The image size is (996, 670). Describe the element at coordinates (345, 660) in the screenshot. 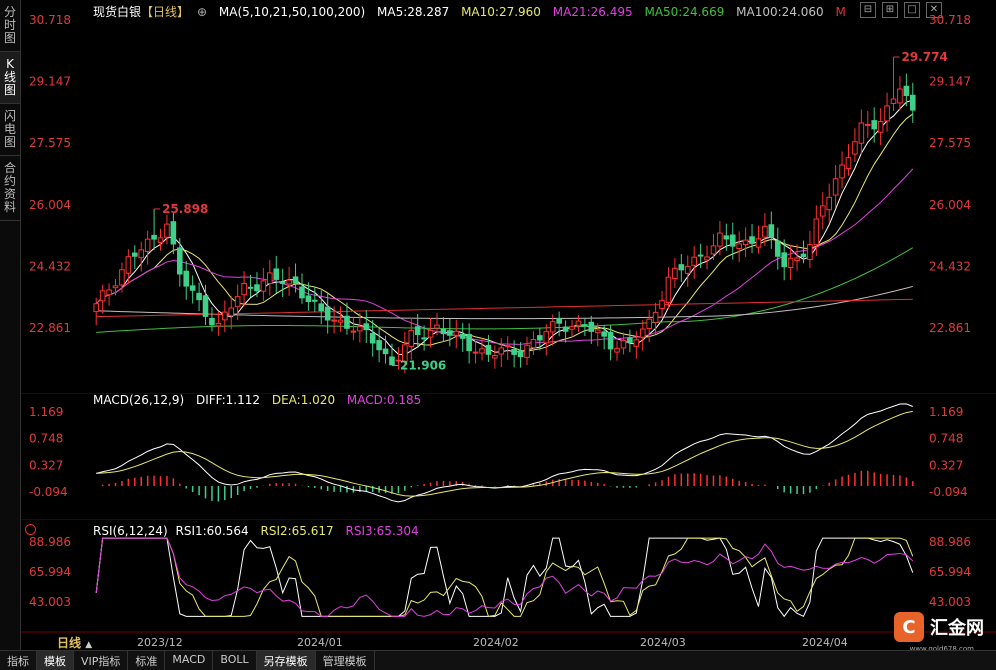

I see `toolbar-item: 管理模板` at that location.